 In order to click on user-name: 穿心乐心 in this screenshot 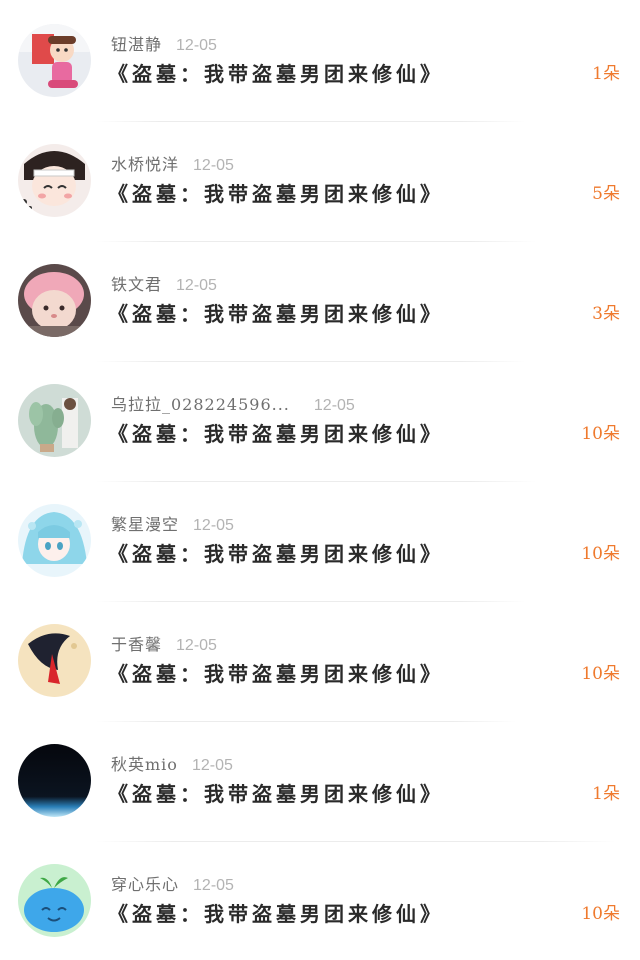, I will do `click(145, 884)`.